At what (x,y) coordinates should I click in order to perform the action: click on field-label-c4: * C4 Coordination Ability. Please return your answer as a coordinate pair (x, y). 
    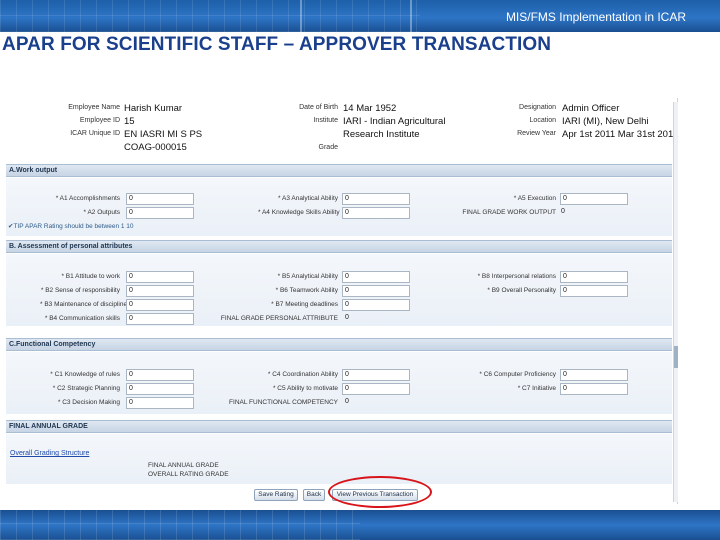
    Looking at the image, I should click on (302, 374).